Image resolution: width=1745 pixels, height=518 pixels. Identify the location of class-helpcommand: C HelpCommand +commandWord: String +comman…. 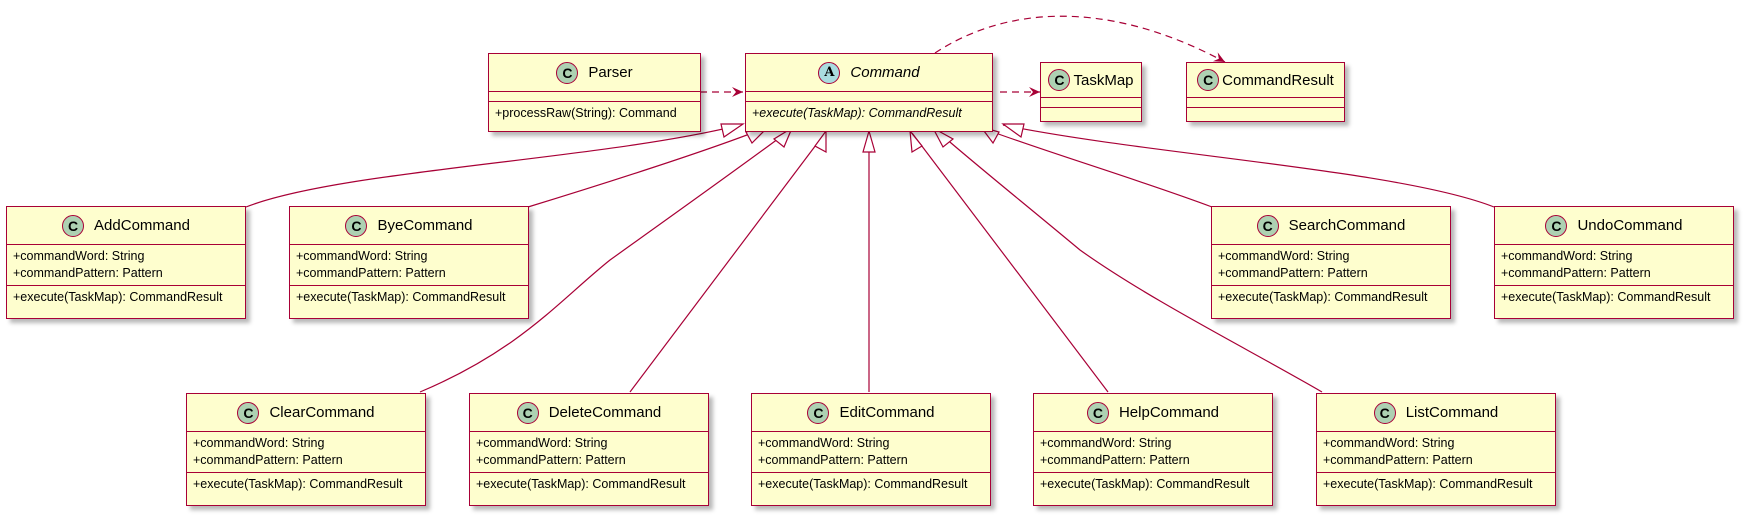
(1153, 449).